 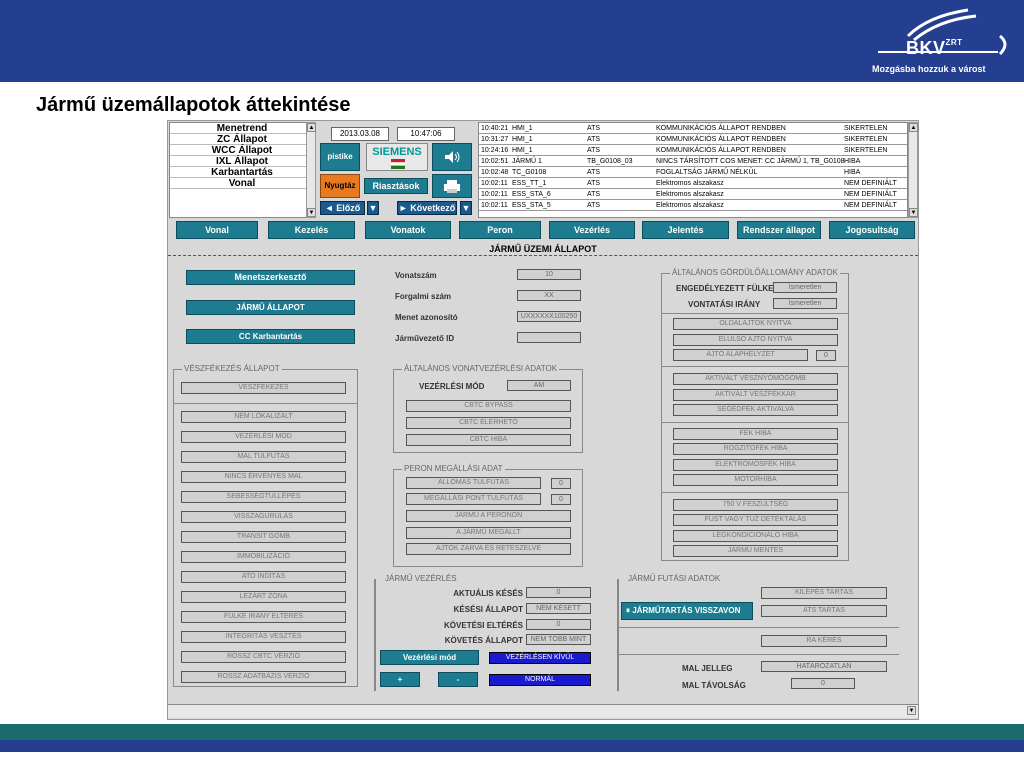 What do you see at coordinates (558, 608) in the screenshot?
I see `kesesi-allapot-value: NEM KÉSETT` at bounding box center [558, 608].